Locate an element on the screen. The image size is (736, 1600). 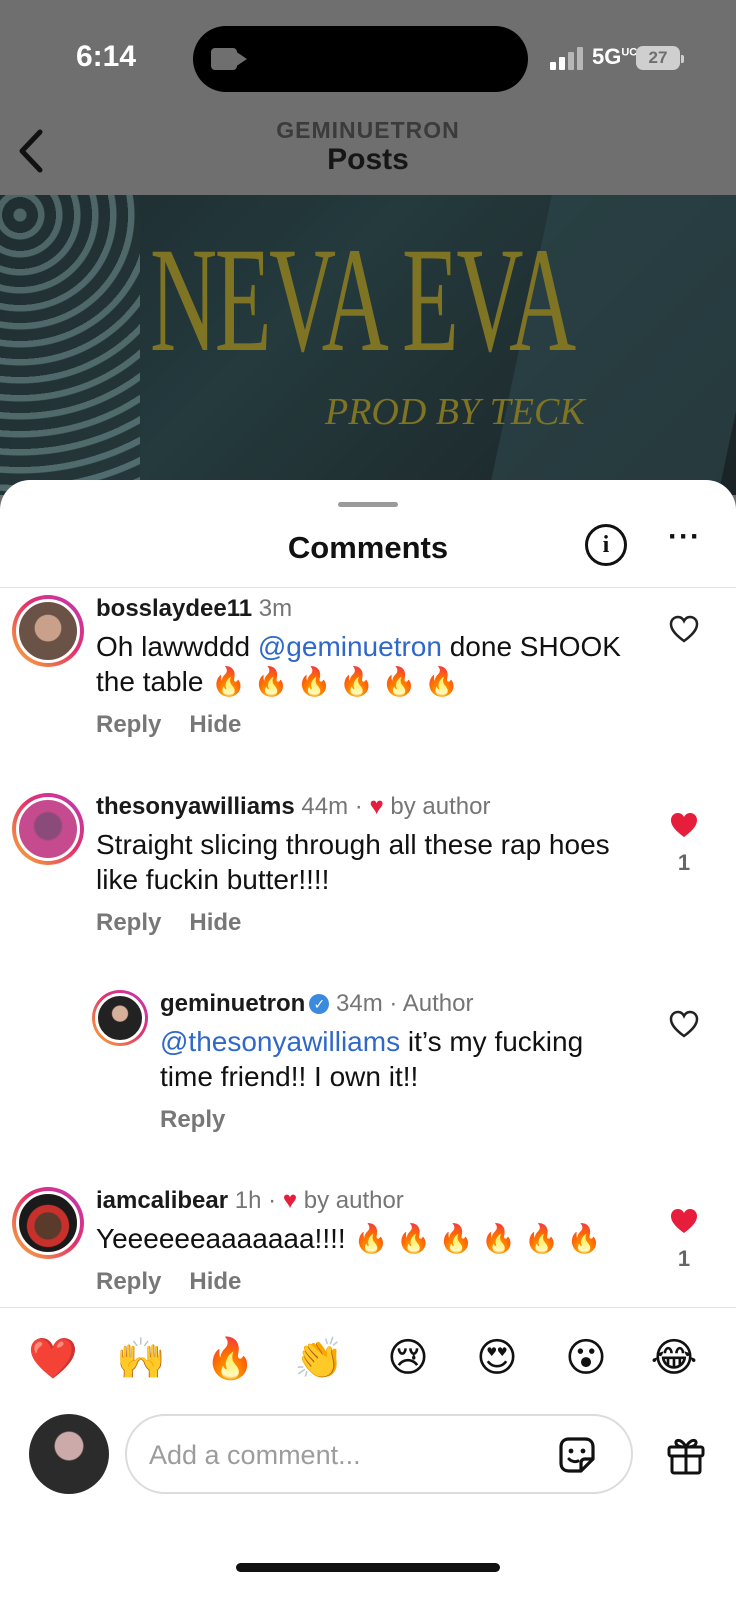
reaction-surprised: 😮 is located at coordinates (586, 1358).